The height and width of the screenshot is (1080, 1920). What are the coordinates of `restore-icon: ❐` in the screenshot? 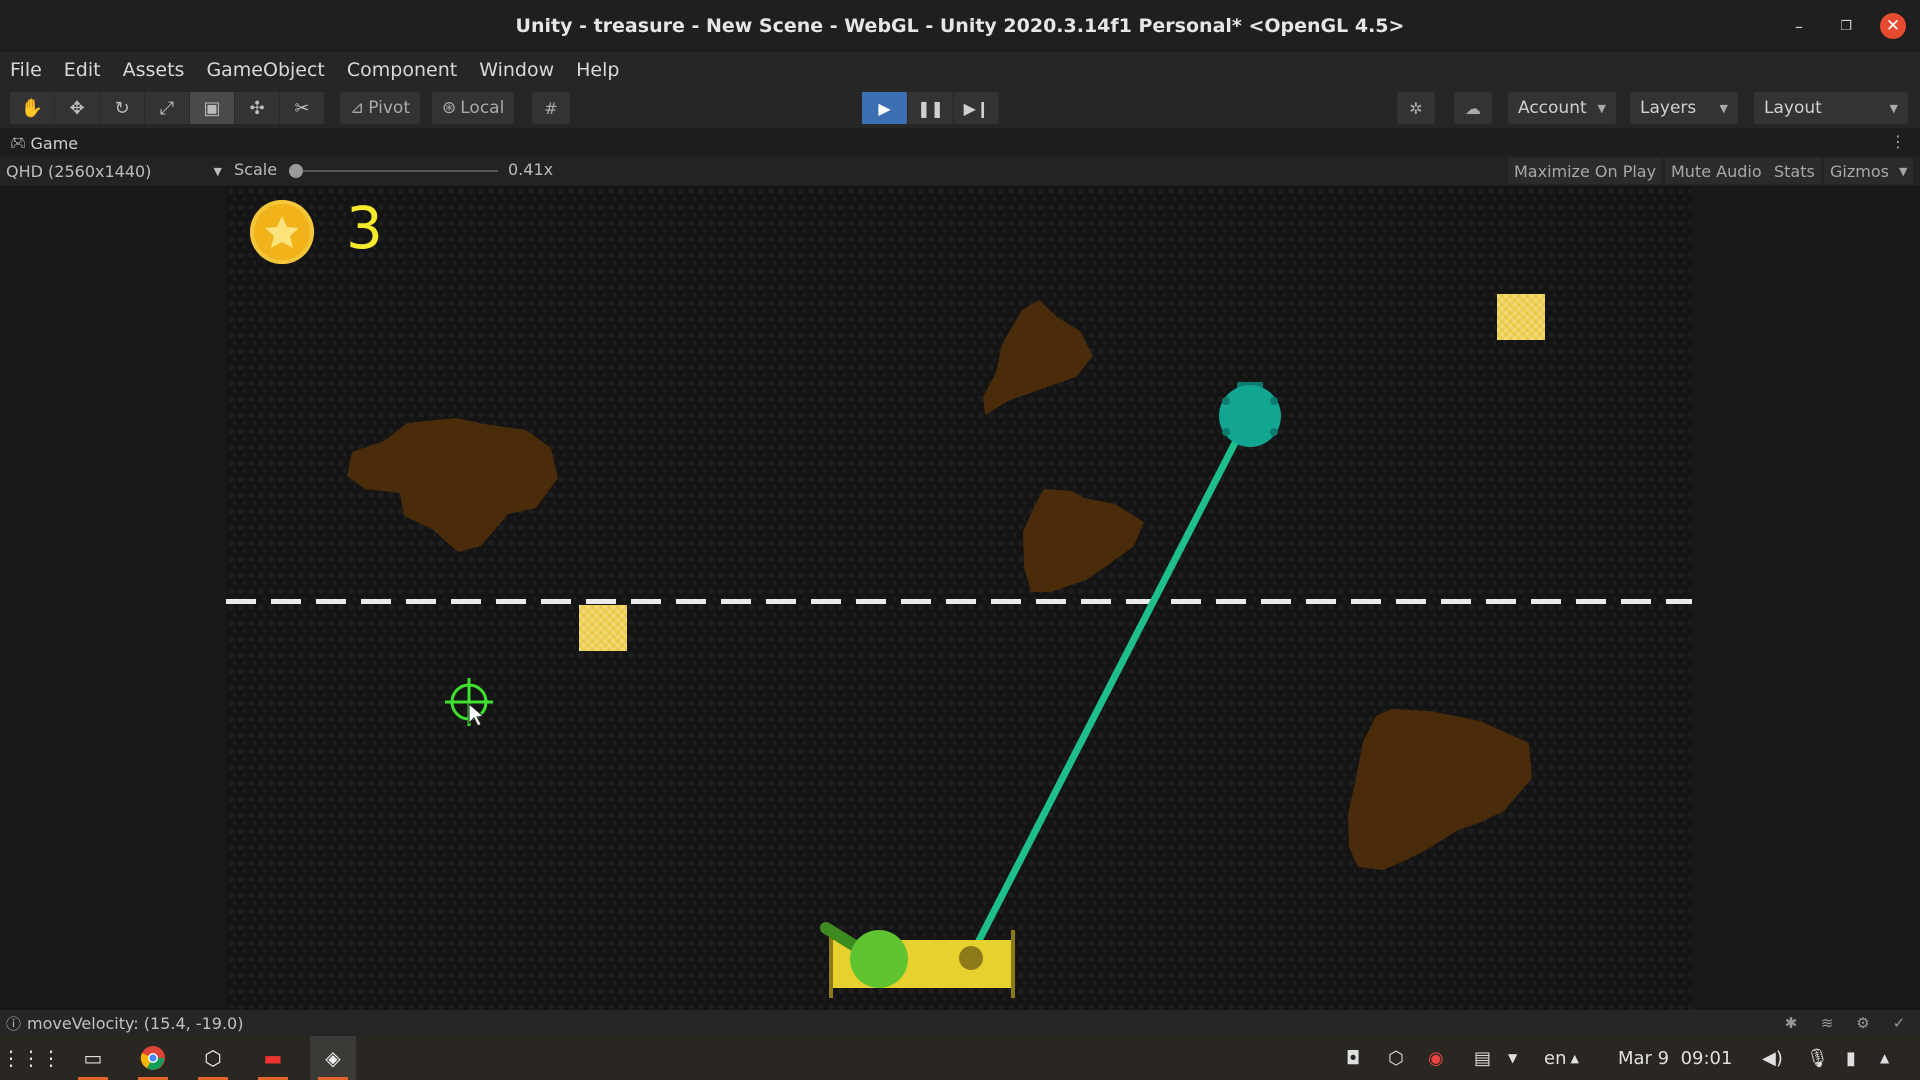 It's located at (1846, 26).